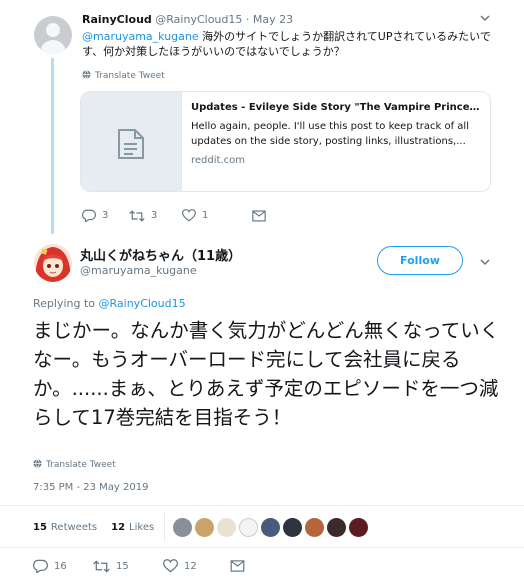 This screenshot has height=585, width=524. What do you see at coordinates (420, 260) in the screenshot?
I see `follow-button: Follow` at bounding box center [420, 260].